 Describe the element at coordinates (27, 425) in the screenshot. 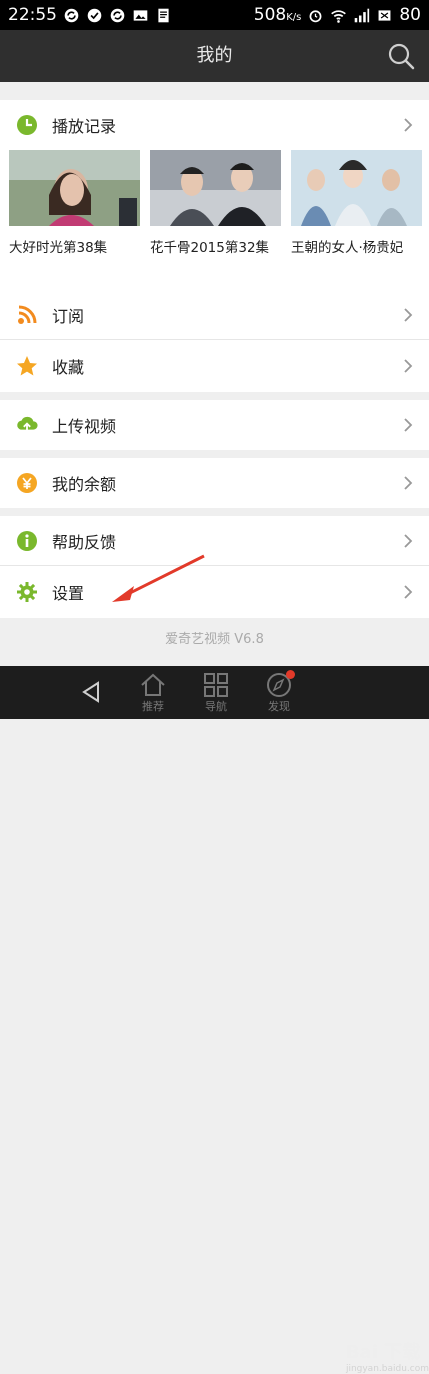

I see `cloud-upload-icon` at that location.